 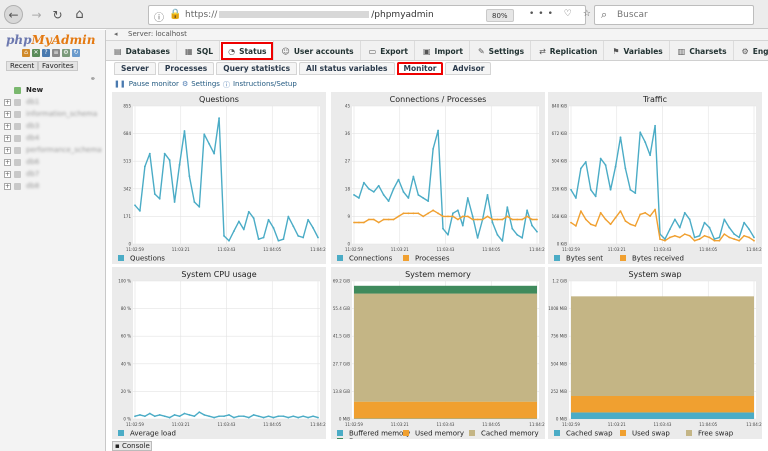 I want to click on y-tick-label: 342, so click(x=127, y=188).